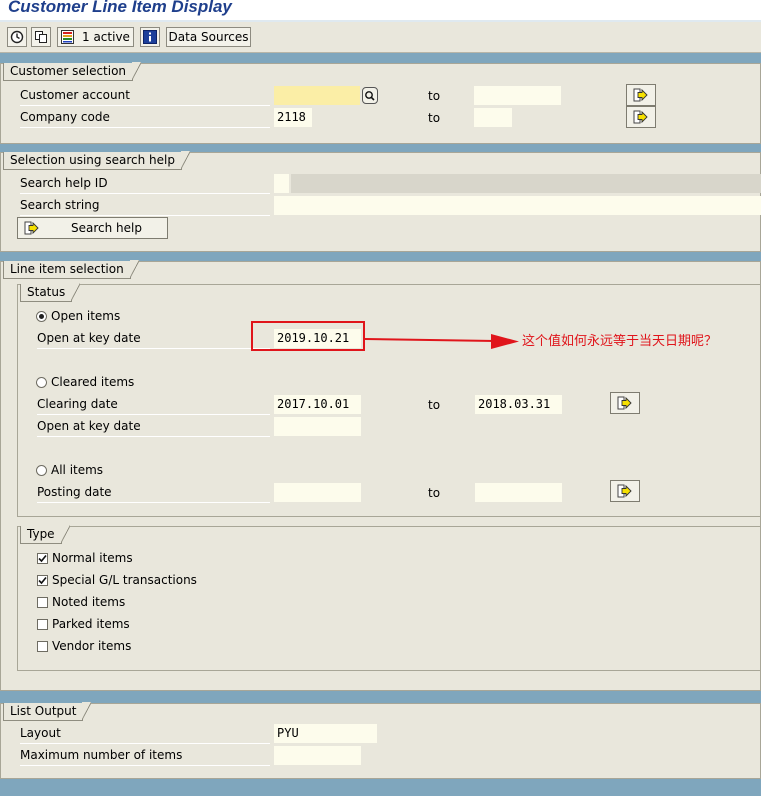  Describe the element at coordinates (153, 492) in the screenshot. I see `posting-date-label: Posting date` at that location.